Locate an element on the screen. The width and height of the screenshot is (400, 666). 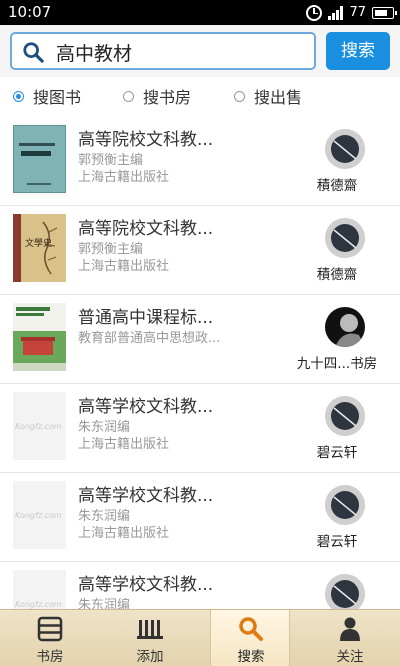
alarm-icon is located at coordinates (314, 12).